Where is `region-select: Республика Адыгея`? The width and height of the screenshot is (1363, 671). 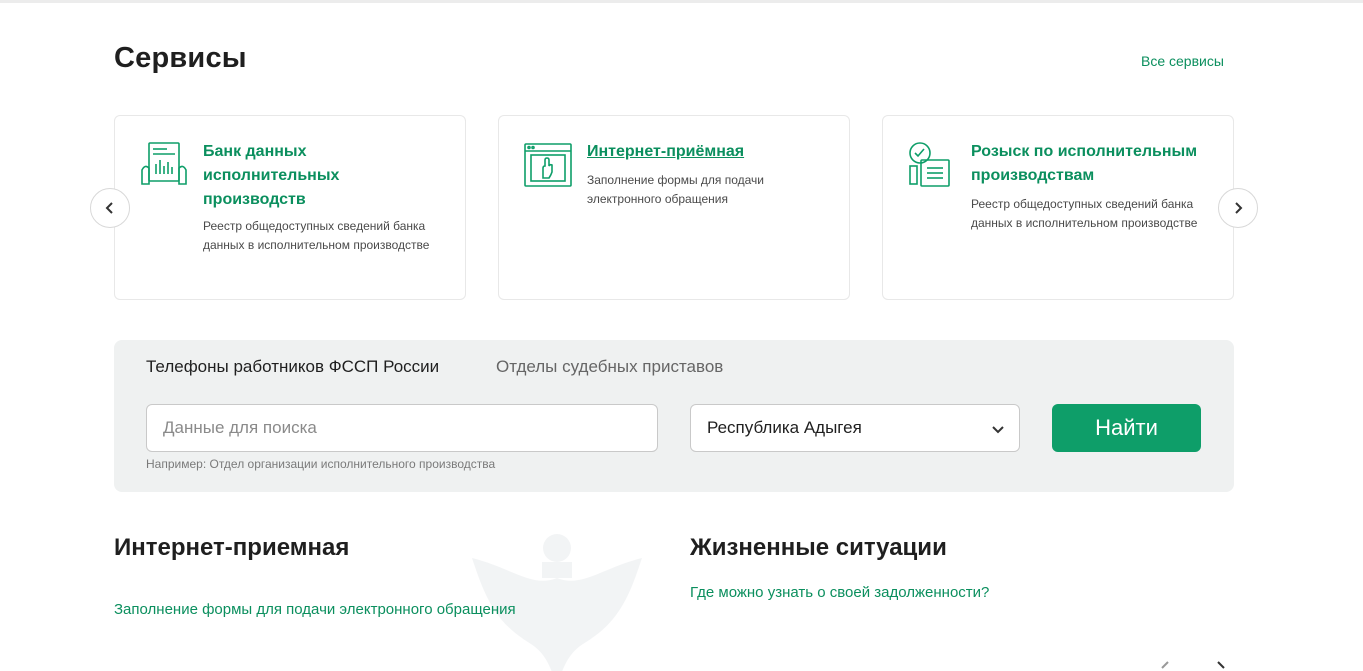
region-select: Республика Адыгея is located at coordinates (855, 428).